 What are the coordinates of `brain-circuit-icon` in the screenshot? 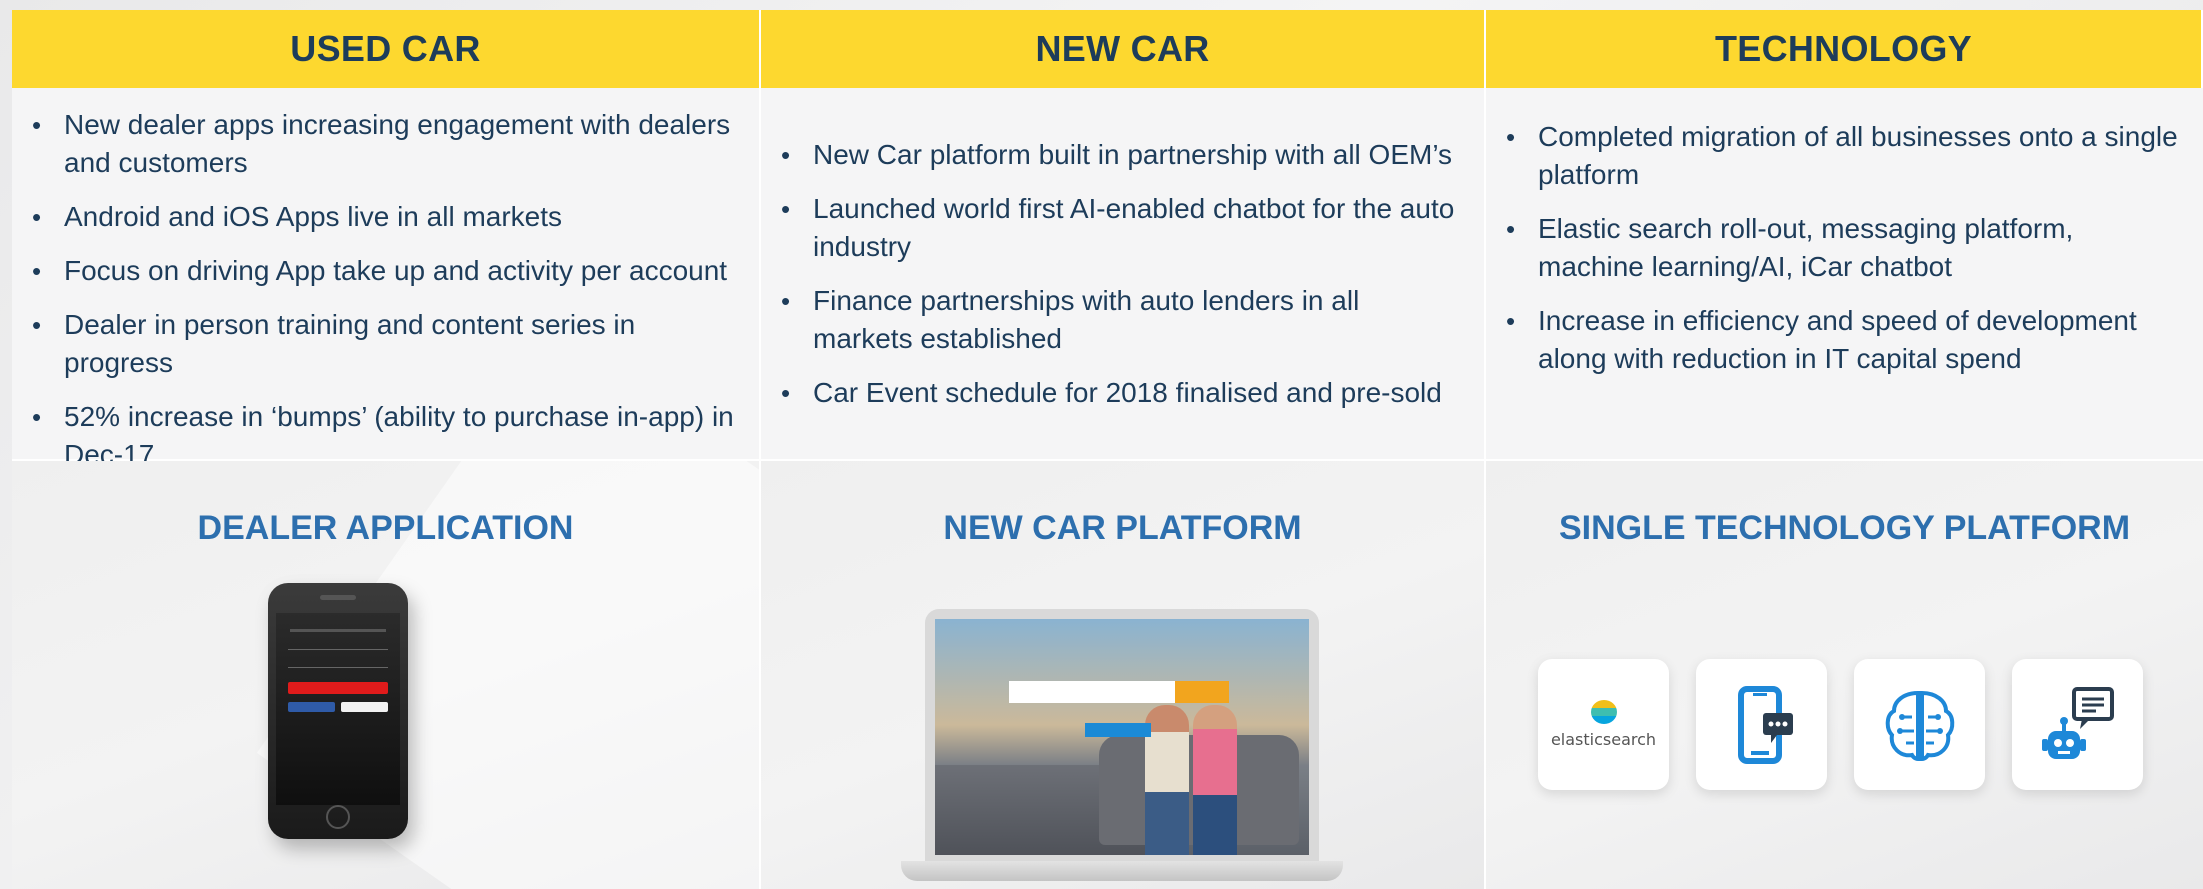 It's located at (1919, 725).